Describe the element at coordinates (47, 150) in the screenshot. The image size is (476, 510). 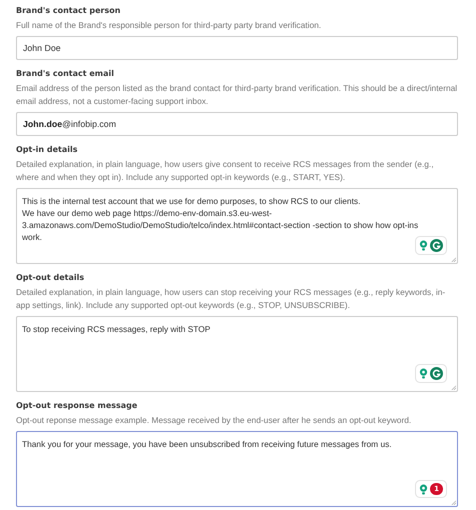
I see `field-label: Opt-in details` at that location.